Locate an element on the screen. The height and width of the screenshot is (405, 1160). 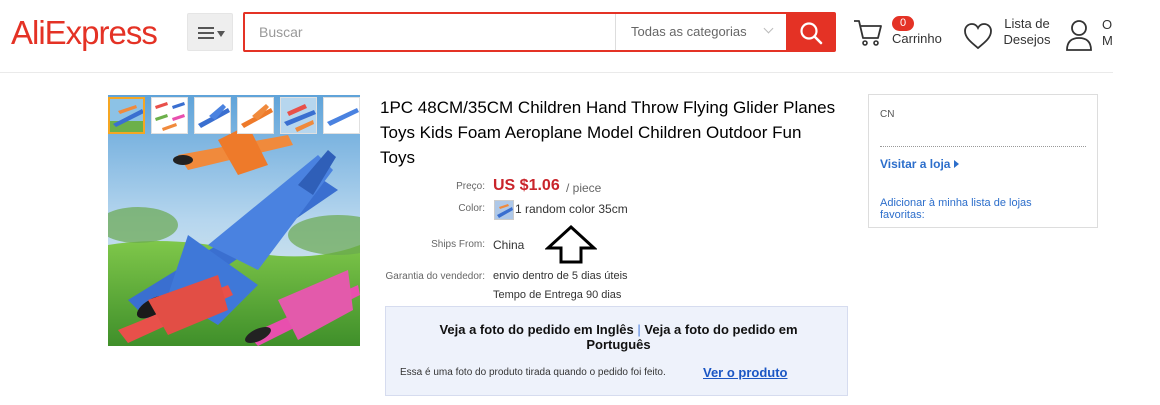
color-swatch is located at coordinates (504, 210).